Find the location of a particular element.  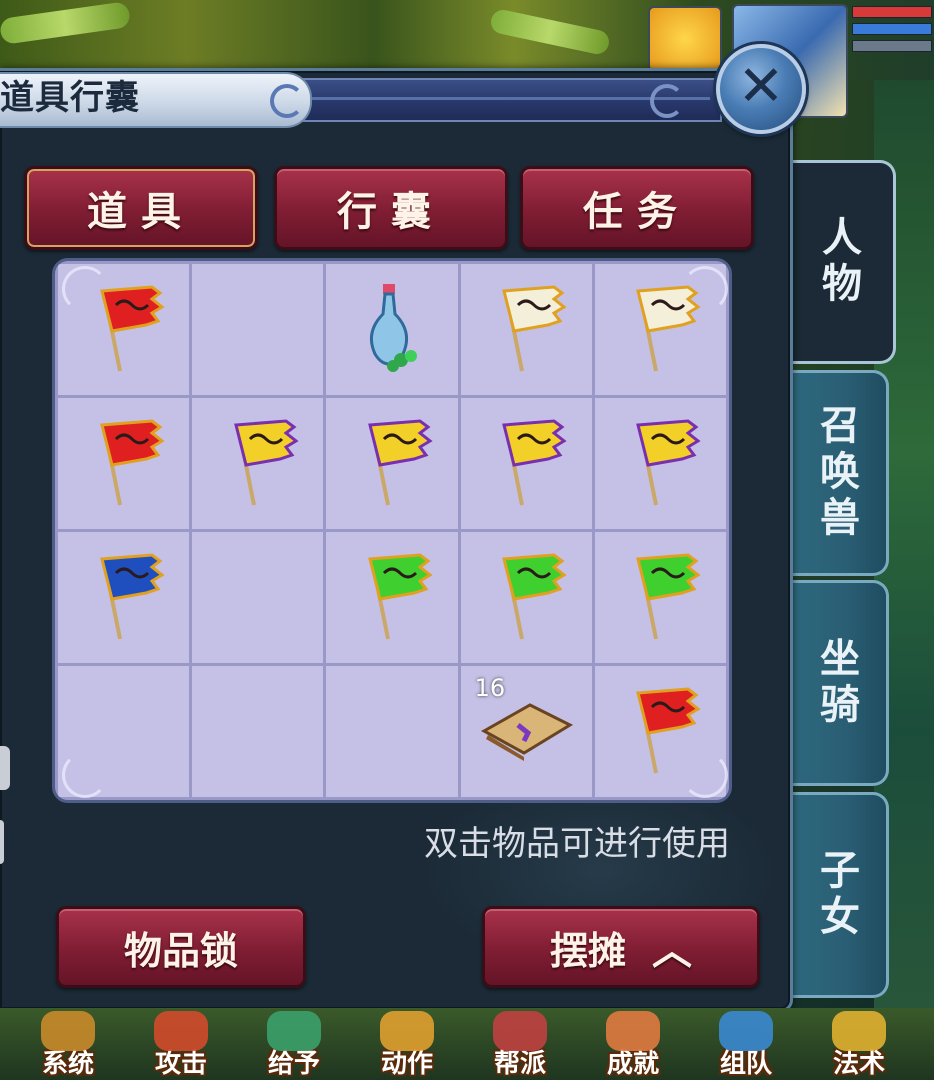

side-tab-character: 人物 is located at coordinates (839, 262).